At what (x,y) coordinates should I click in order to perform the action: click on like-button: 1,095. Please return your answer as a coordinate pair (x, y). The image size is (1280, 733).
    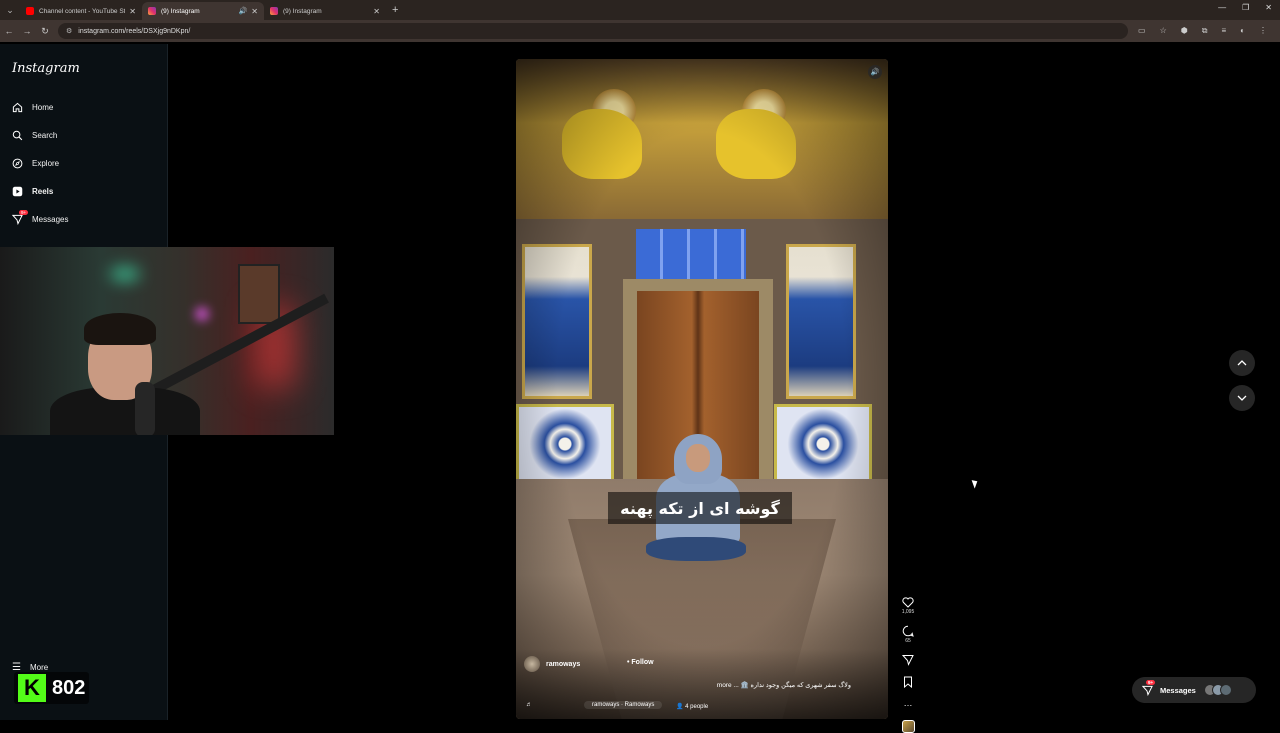
    Looking at the image, I should click on (908, 606).